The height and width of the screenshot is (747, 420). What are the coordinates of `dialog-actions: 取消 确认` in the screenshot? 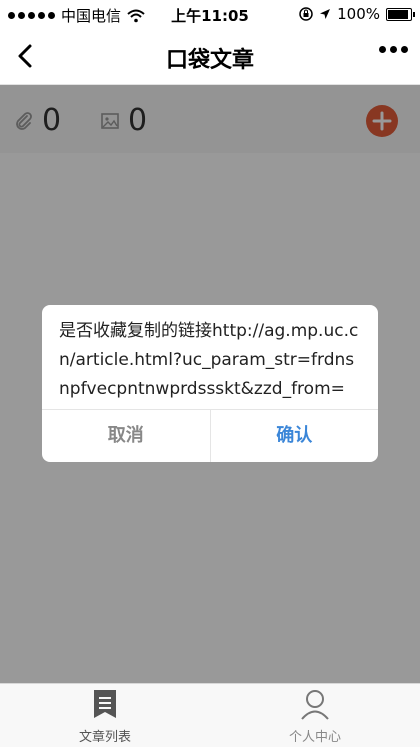 It's located at (210, 435).